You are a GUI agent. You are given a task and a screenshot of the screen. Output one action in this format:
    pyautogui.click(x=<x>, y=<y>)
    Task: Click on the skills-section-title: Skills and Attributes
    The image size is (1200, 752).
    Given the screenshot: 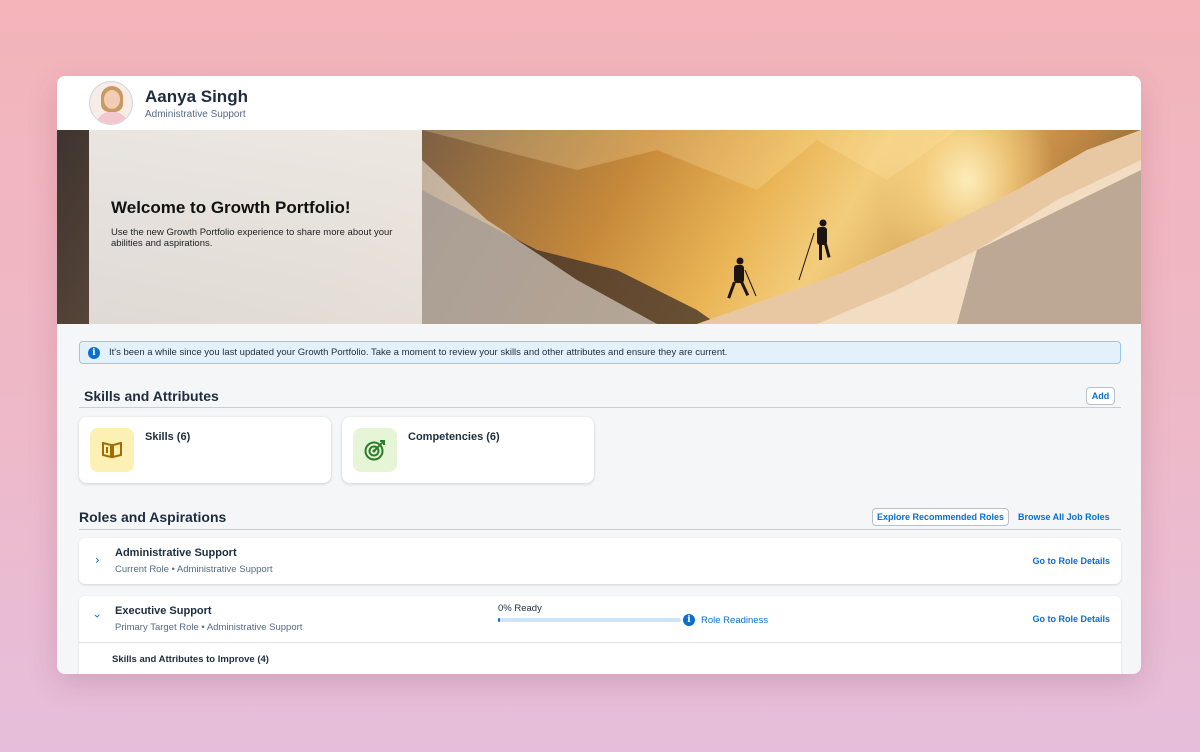 What is the action you would take?
    pyautogui.click(x=151, y=396)
    